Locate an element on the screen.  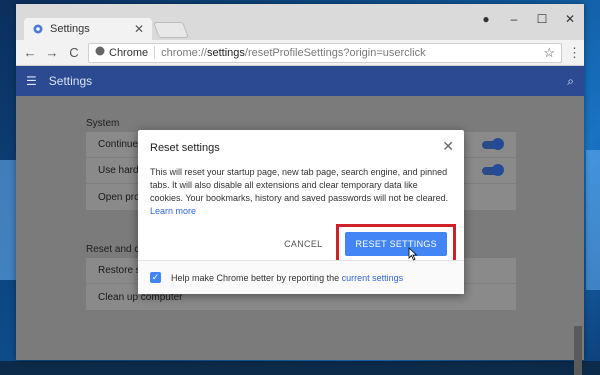
learn-more-link: Learn more is located at coordinates (173, 211).